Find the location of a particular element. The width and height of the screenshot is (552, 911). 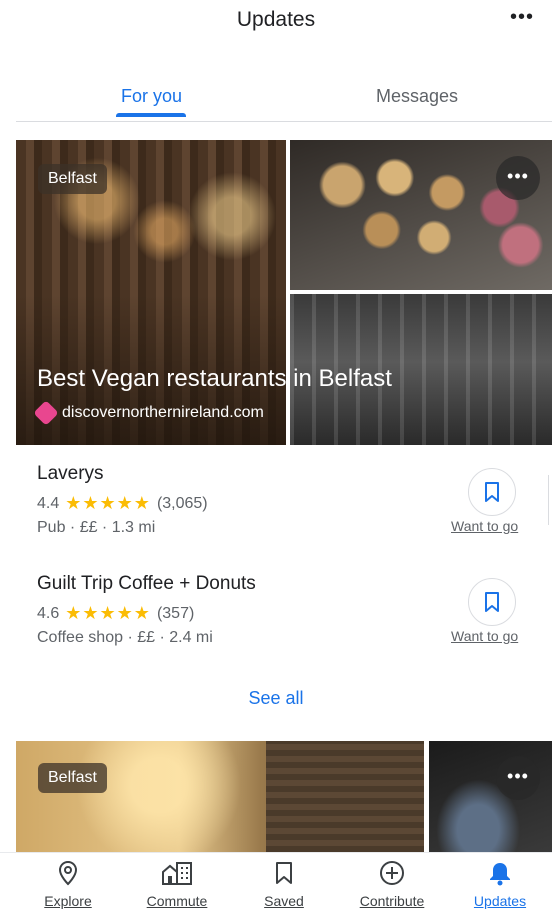

place-name: Laverys is located at coordinates (70, 473).